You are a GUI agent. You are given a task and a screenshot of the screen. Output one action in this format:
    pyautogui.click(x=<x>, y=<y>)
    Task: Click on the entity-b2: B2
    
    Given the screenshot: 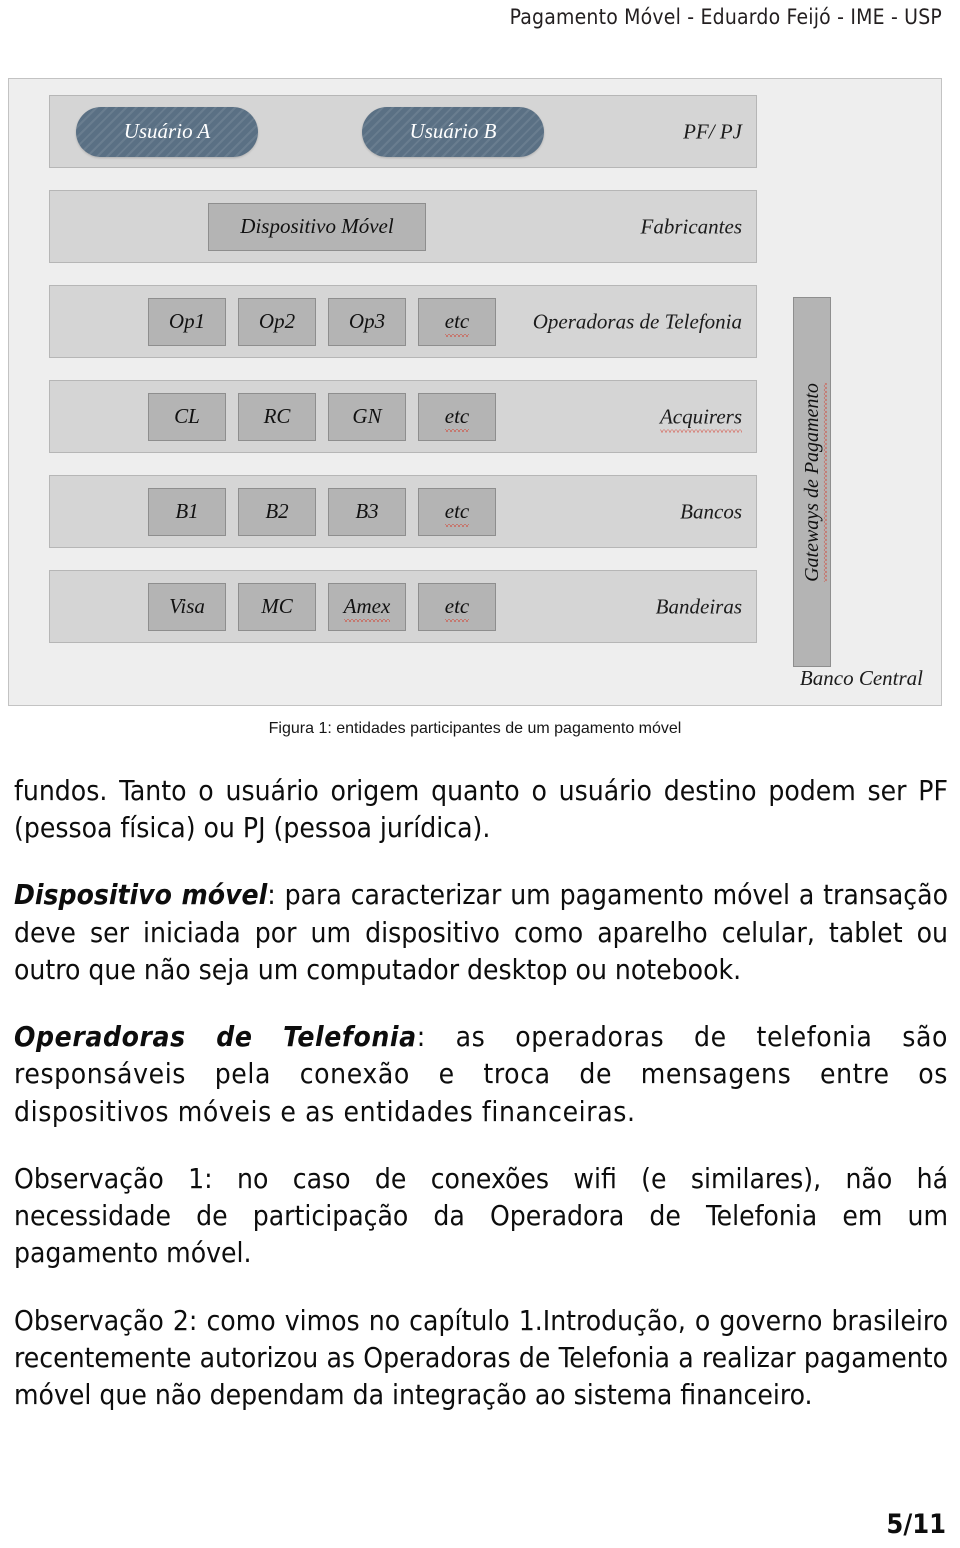 What is the action you would take?
    pyautogui.click(x=277, y=511)
    